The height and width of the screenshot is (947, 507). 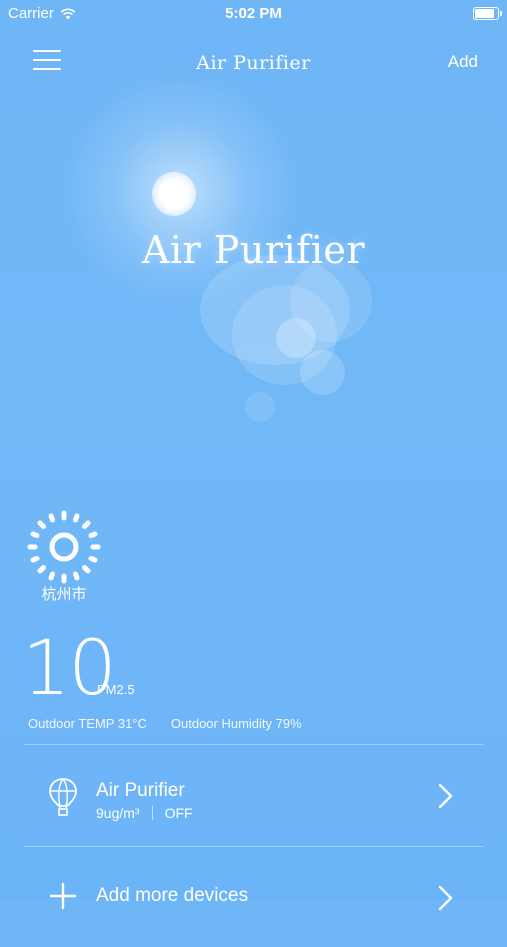 I want to click on separator, so click(x=152, y=813).